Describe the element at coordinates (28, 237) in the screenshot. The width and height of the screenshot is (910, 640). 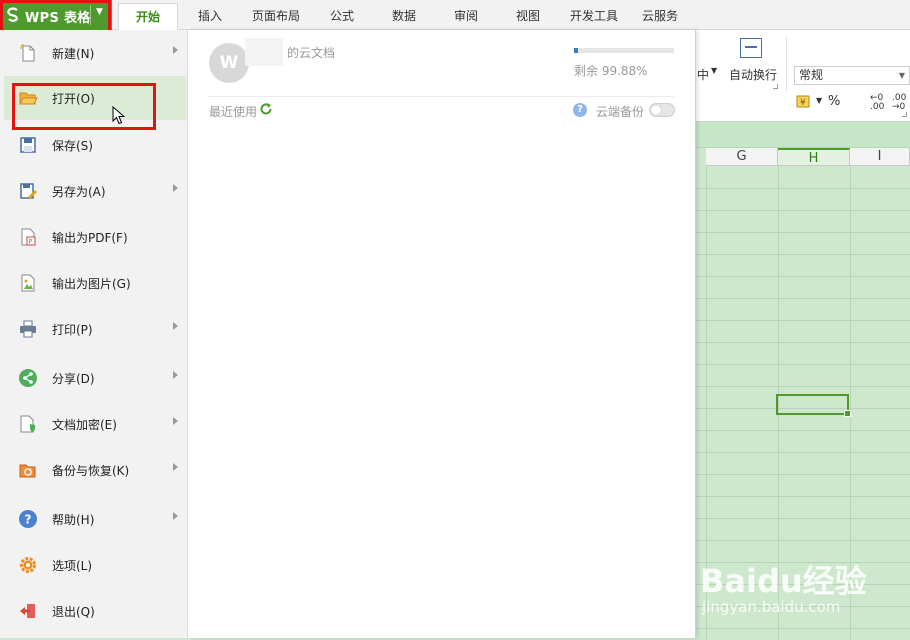
I see `pdf-icon: P` at that location.